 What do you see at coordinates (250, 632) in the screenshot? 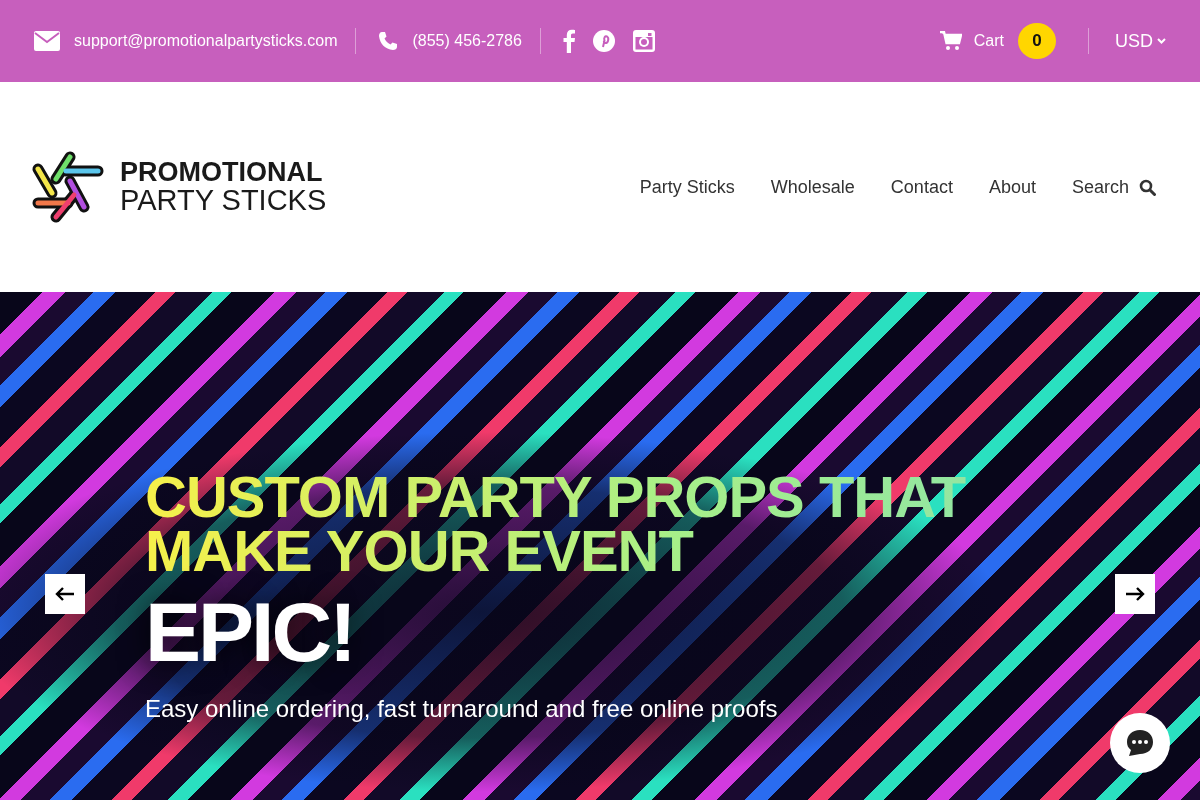
I see `hero-accent-text: EPIC!` at bounding box center [250, 632].